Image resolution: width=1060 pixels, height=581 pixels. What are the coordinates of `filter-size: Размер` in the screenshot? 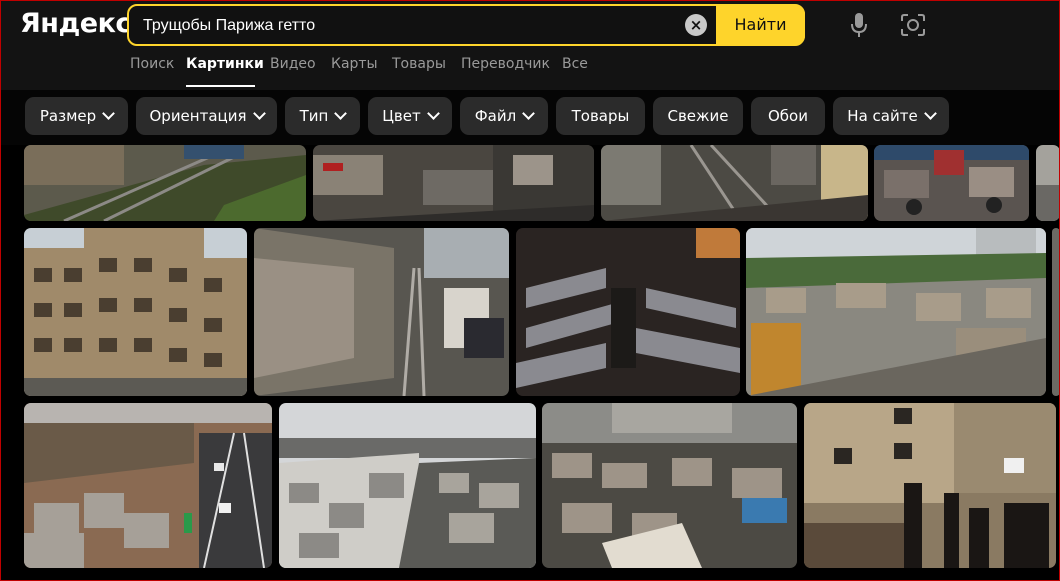 It's located at (76, 116).